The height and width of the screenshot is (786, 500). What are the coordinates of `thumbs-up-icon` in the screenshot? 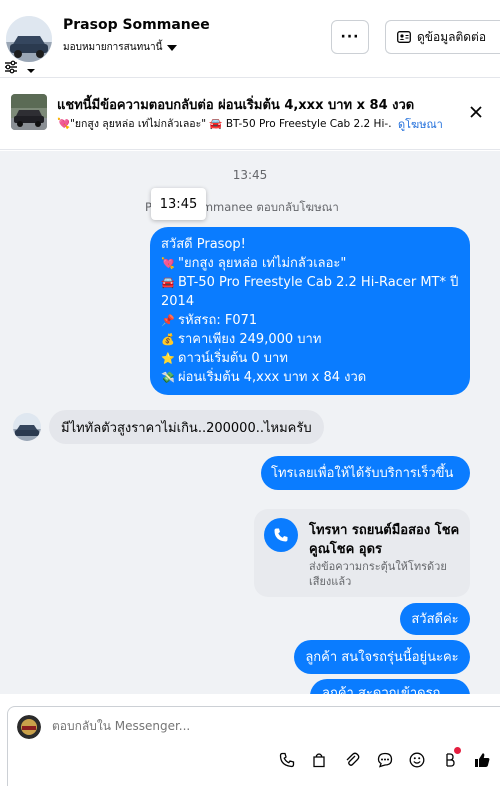 It's located at (482, 760).